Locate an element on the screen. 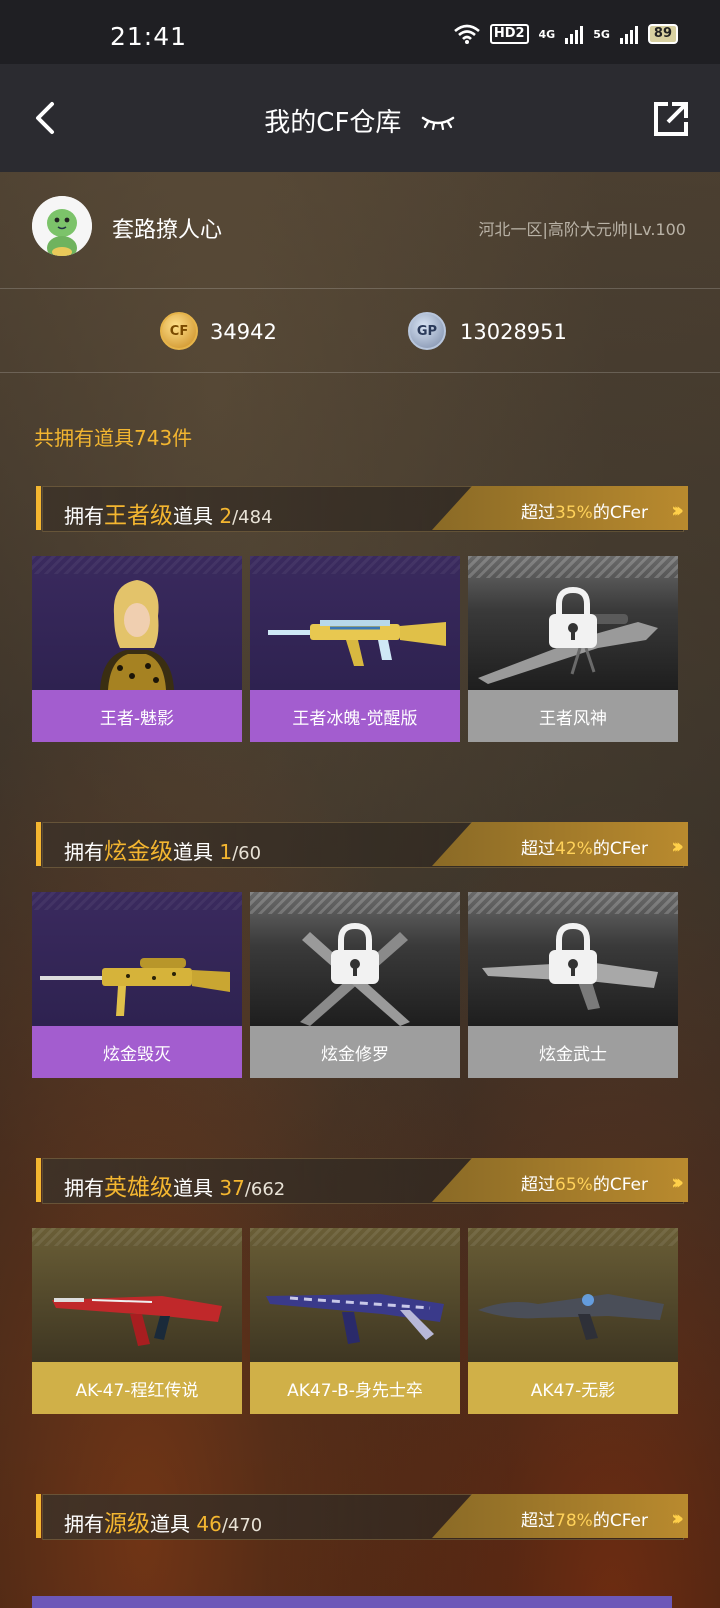  section-owned-count: 46 is located at coordinates (209, 1524).